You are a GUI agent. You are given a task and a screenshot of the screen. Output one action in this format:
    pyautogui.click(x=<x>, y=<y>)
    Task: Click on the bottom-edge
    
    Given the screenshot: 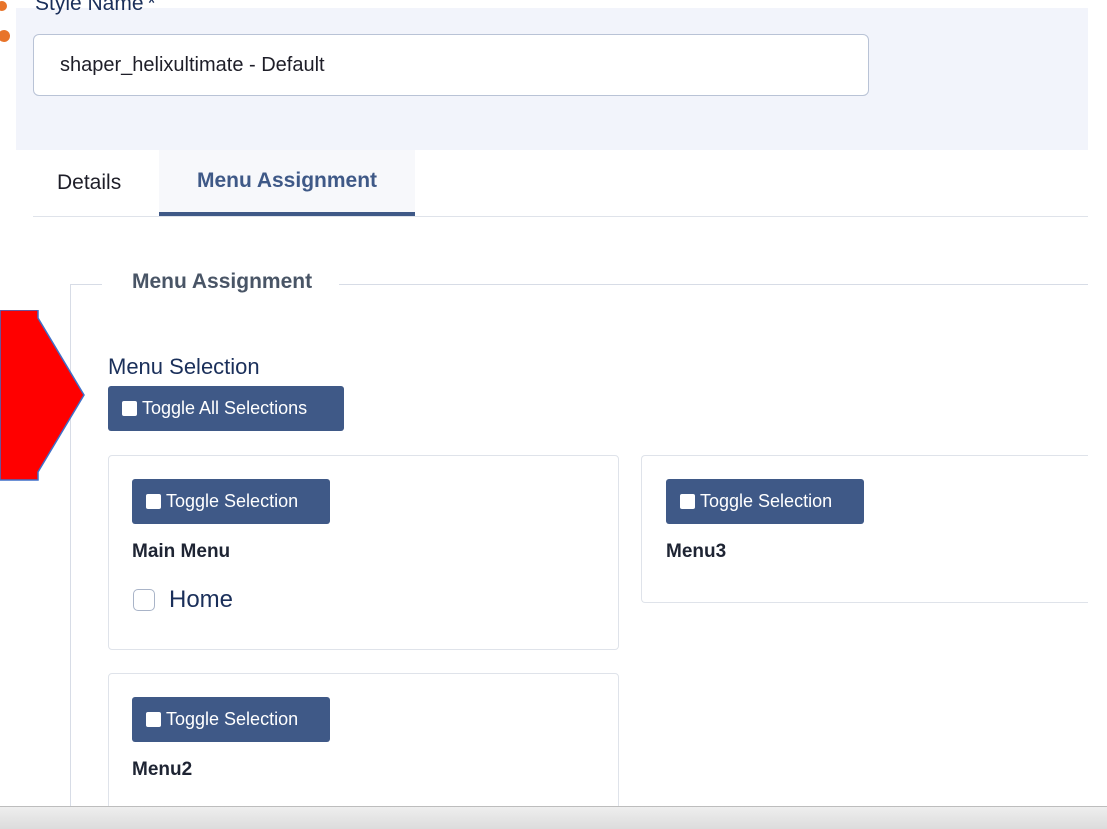 What is the action you would take?
    pyautogui.click(x=553, y=817)
    